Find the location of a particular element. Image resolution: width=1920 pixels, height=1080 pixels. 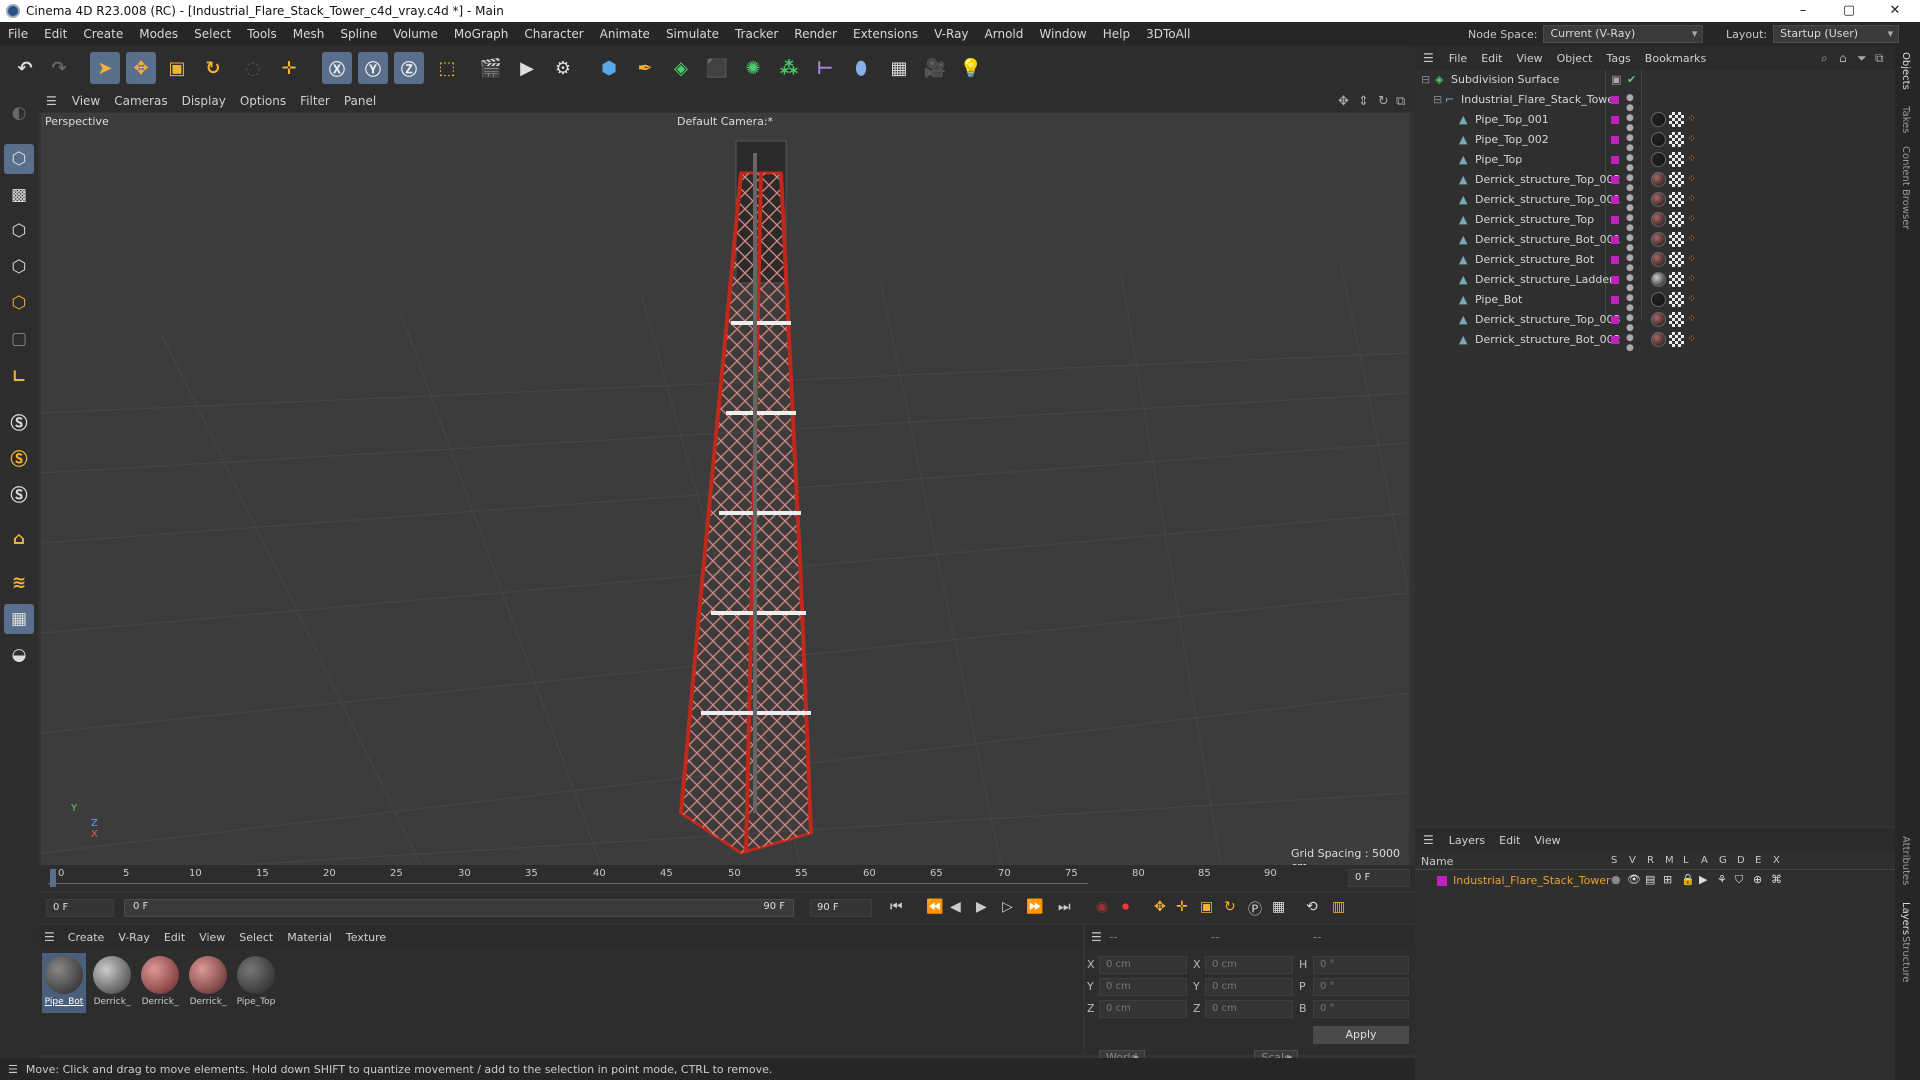

next-key-icon: ⏩ is located at coordinates (1034, 907).